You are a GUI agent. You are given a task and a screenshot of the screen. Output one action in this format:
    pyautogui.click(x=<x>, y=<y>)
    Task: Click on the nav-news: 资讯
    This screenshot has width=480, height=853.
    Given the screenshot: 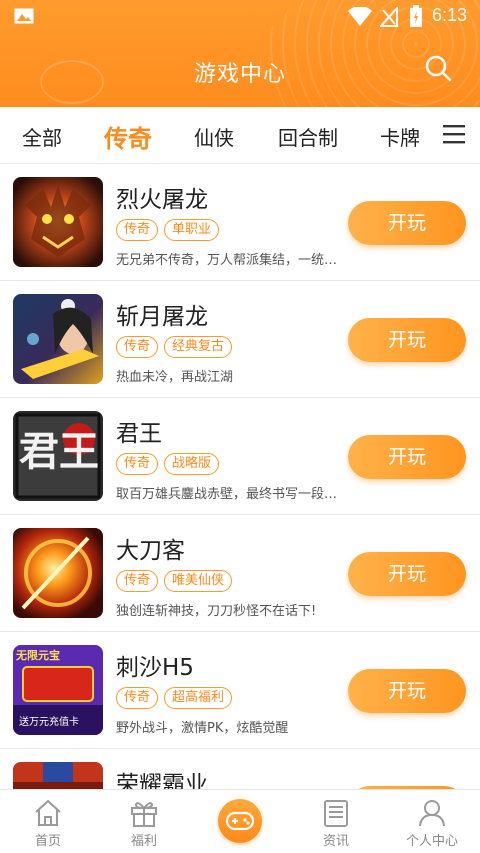 What is the action you would take?
    pyautogui.click(x=336, y=821)
    